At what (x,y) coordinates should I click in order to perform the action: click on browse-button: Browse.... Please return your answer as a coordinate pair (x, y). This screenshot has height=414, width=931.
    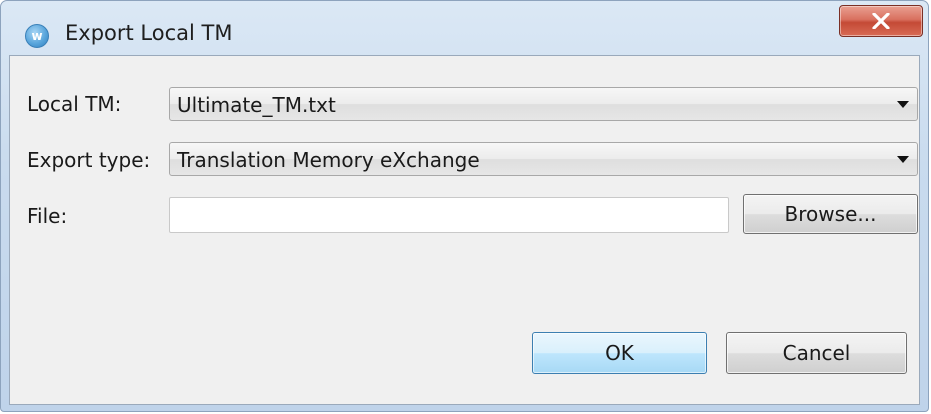
    Looking at the image, I should click on (830, 214).